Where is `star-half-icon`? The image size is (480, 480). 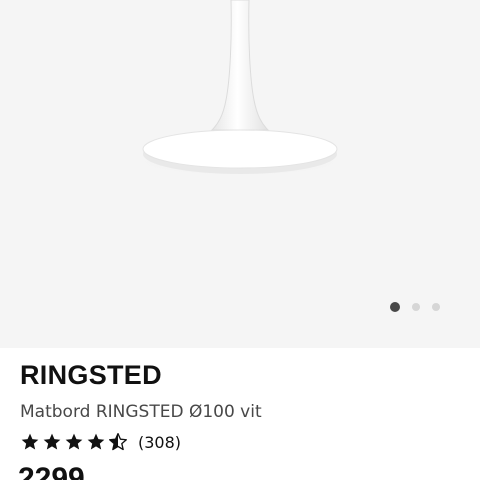 star-half-icon is located at coordinates (118, 442).